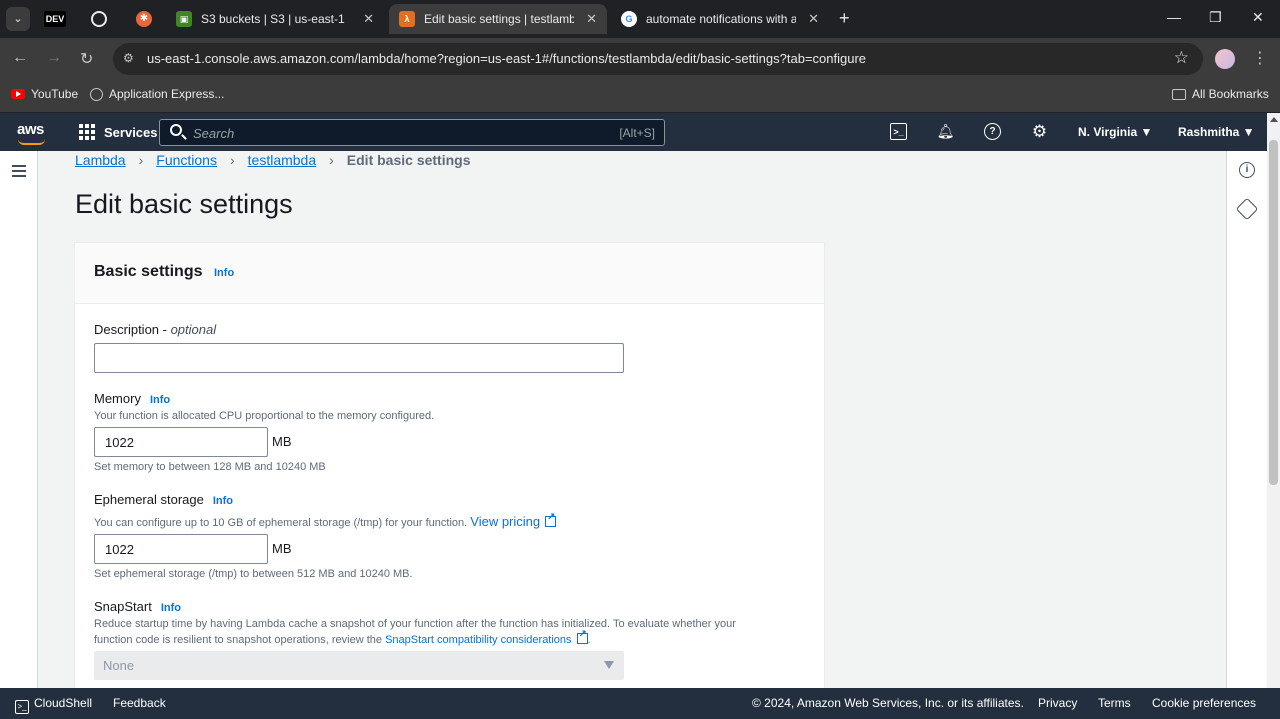  Describe the element at coordinates (149, 499) in the screenshot. I see `ephemeral-label-text: Ephemeral storage` at that location.